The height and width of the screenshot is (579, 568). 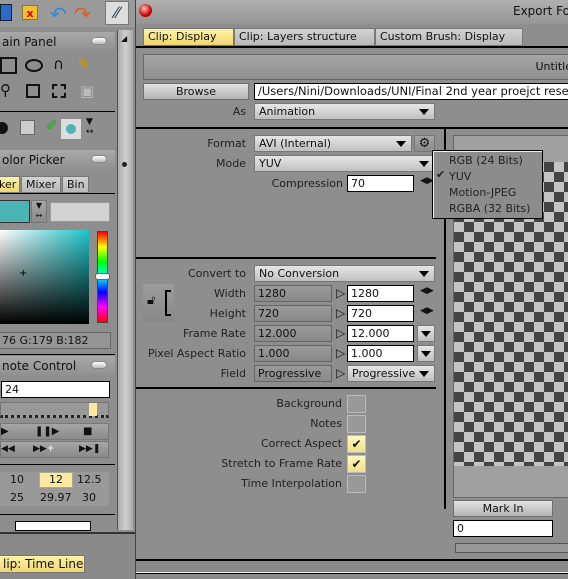 What do you see at coordinates (380, 353) in the screenshot?
I see `target-input: 1.000` at bounding box center [380, 353].